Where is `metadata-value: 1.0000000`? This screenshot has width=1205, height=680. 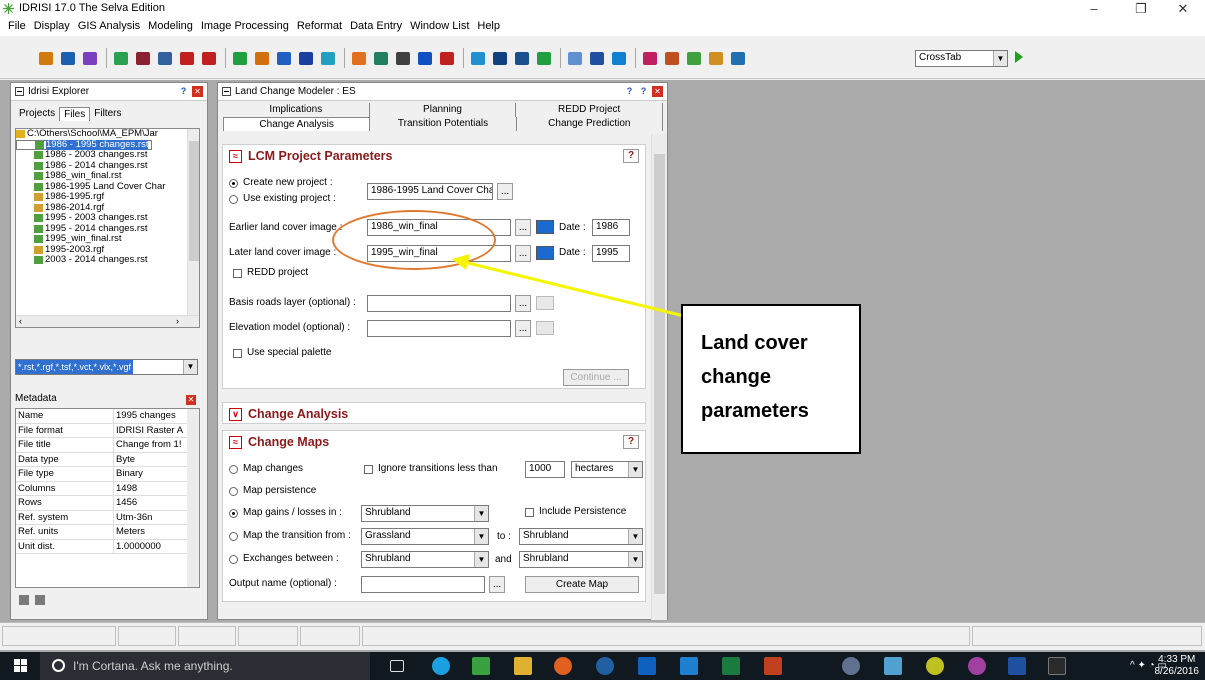
metadata-value: 1.0000000 is located at coordinates (150, 547).